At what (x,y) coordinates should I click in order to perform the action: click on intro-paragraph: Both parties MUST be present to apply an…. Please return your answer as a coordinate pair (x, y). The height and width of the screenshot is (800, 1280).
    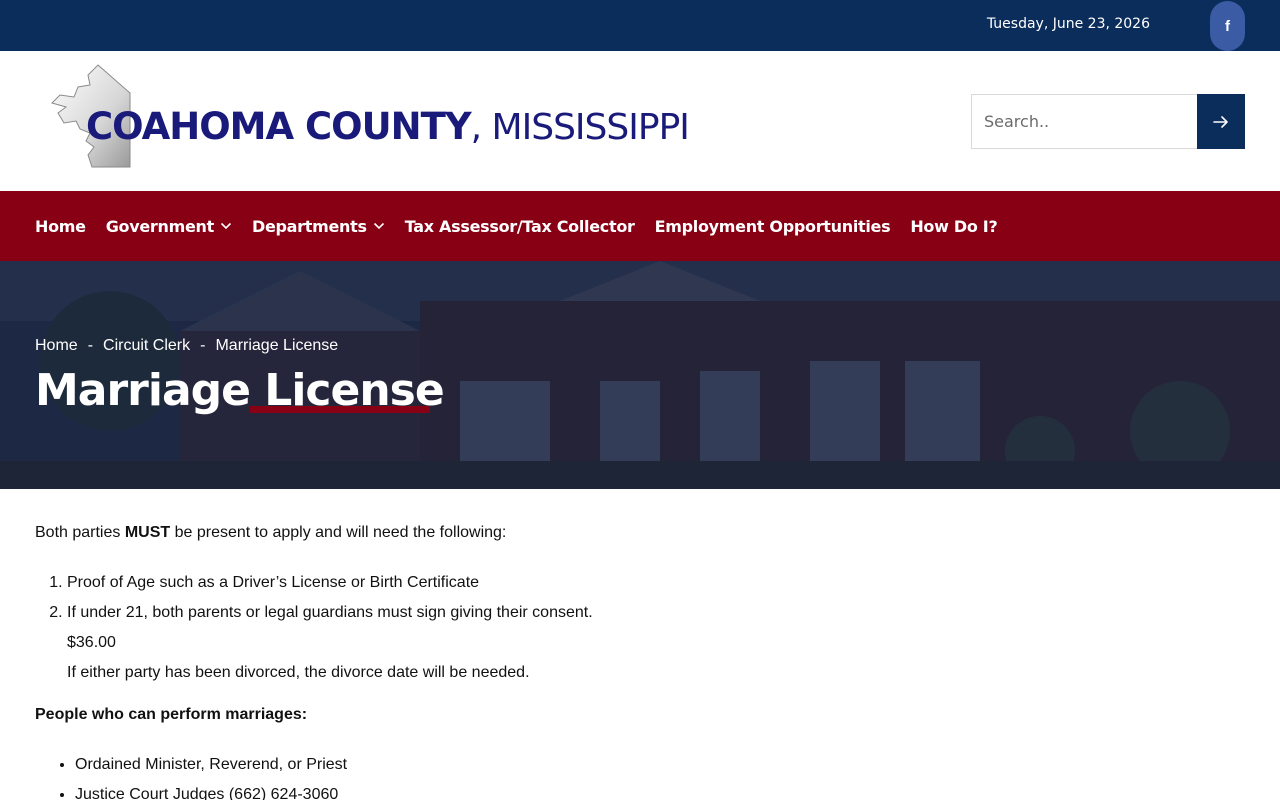
    Looking at the image, I should click on (635, 533).